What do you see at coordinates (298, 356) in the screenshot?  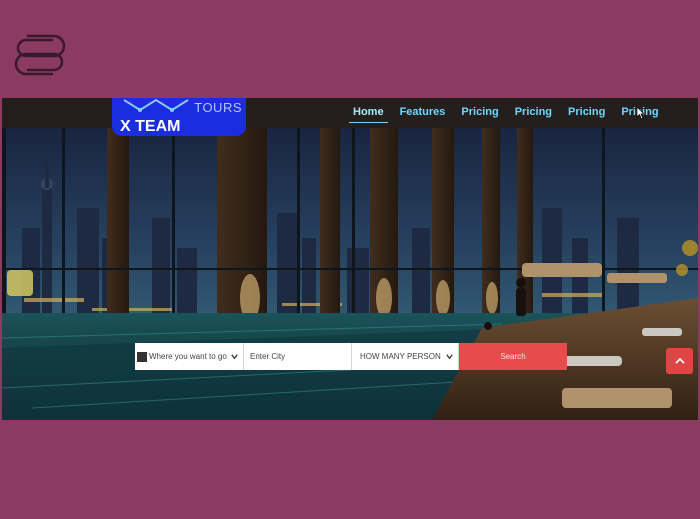 I see `city-input: Enter City` at bounding box center [298, 356].